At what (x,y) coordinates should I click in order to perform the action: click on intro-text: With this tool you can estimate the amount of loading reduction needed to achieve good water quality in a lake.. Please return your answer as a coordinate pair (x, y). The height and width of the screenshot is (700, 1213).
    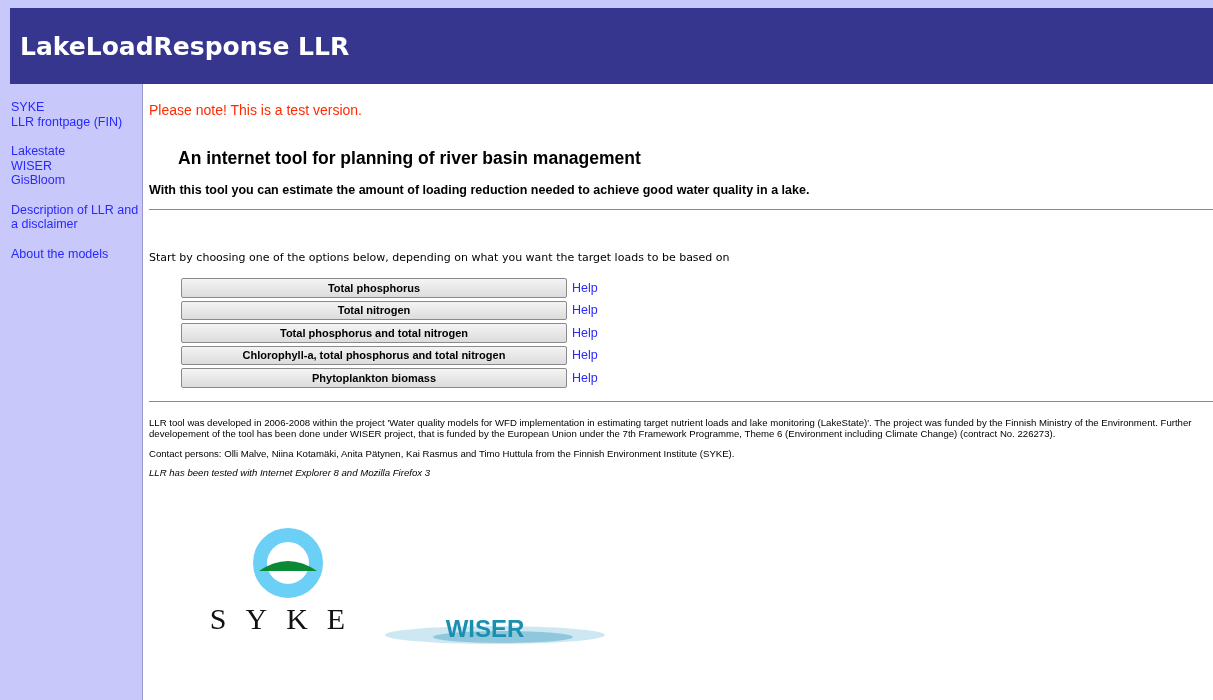
    Looking at the image, I should click on (479, 190).